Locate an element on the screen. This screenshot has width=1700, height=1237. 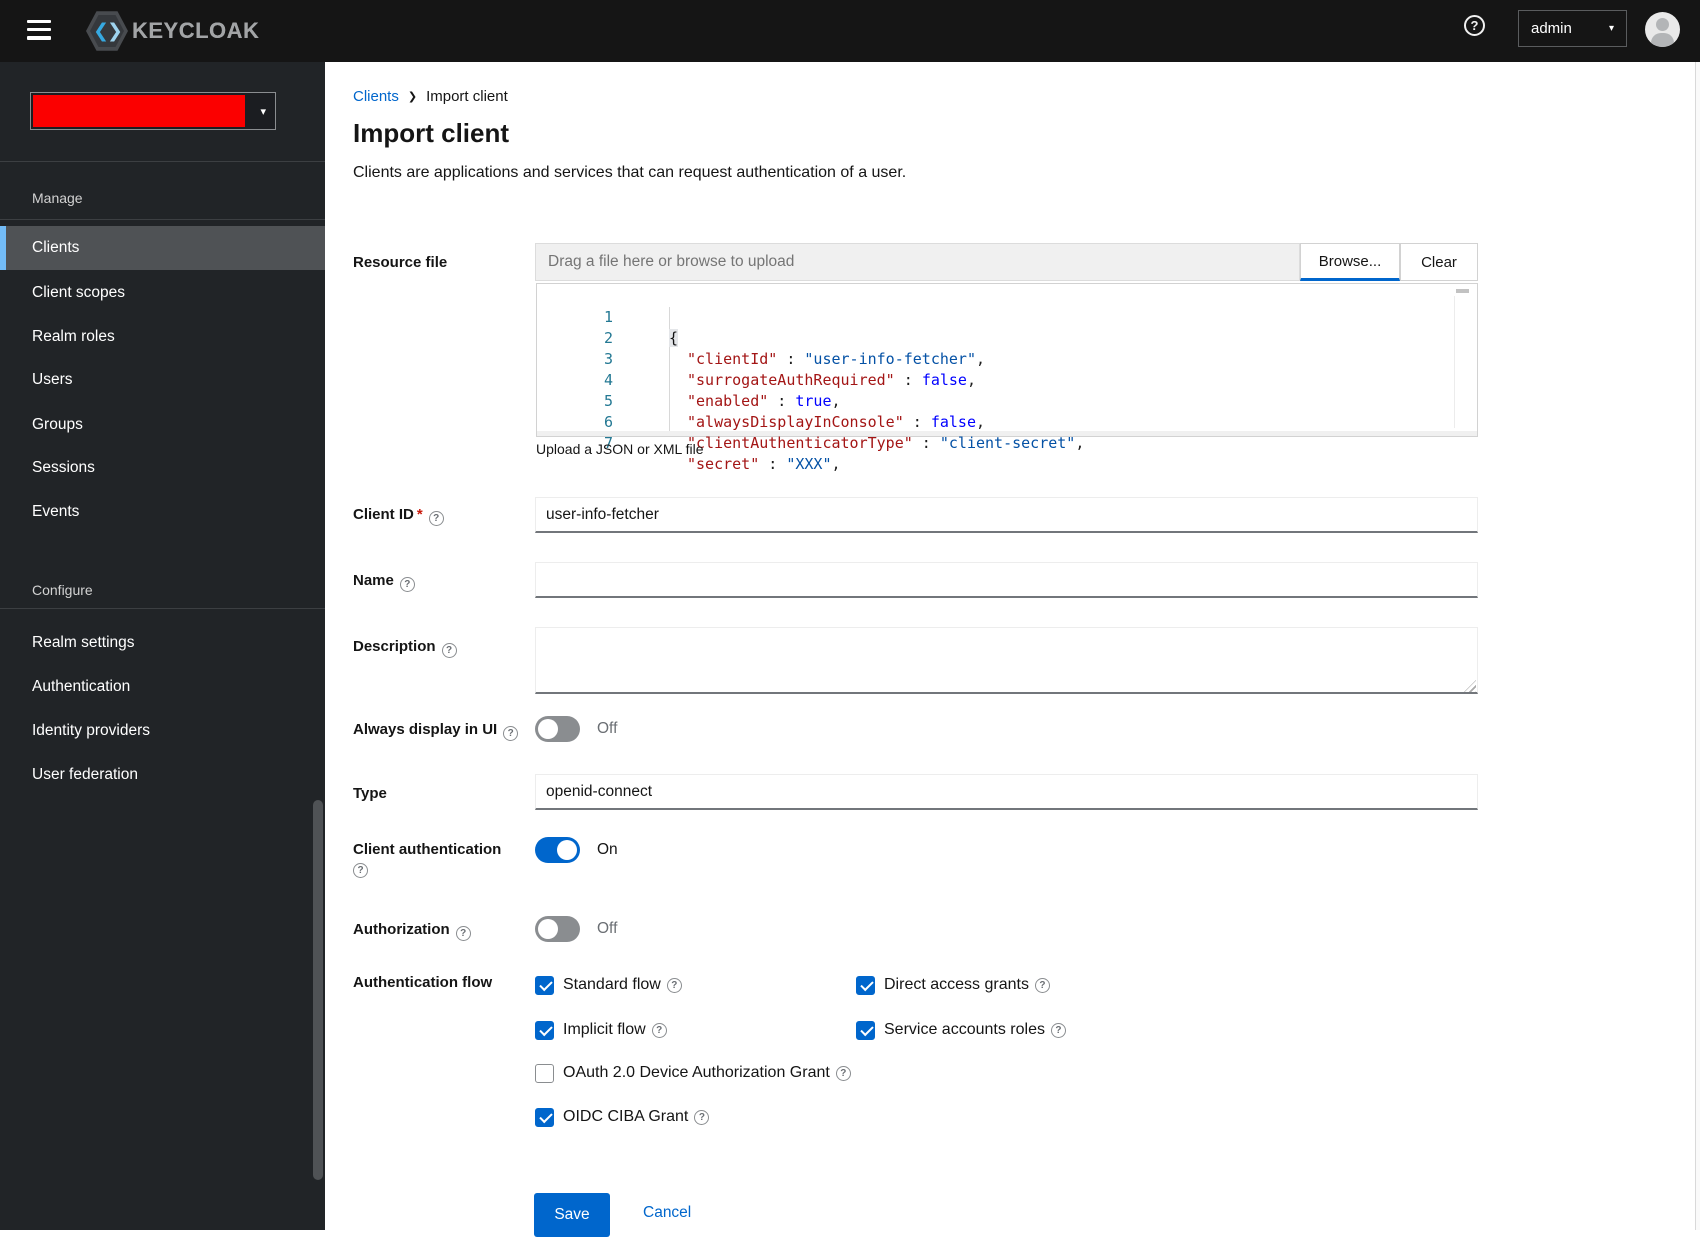
oauth-device-grant-checkbox is located at coordinates (544, 1073).